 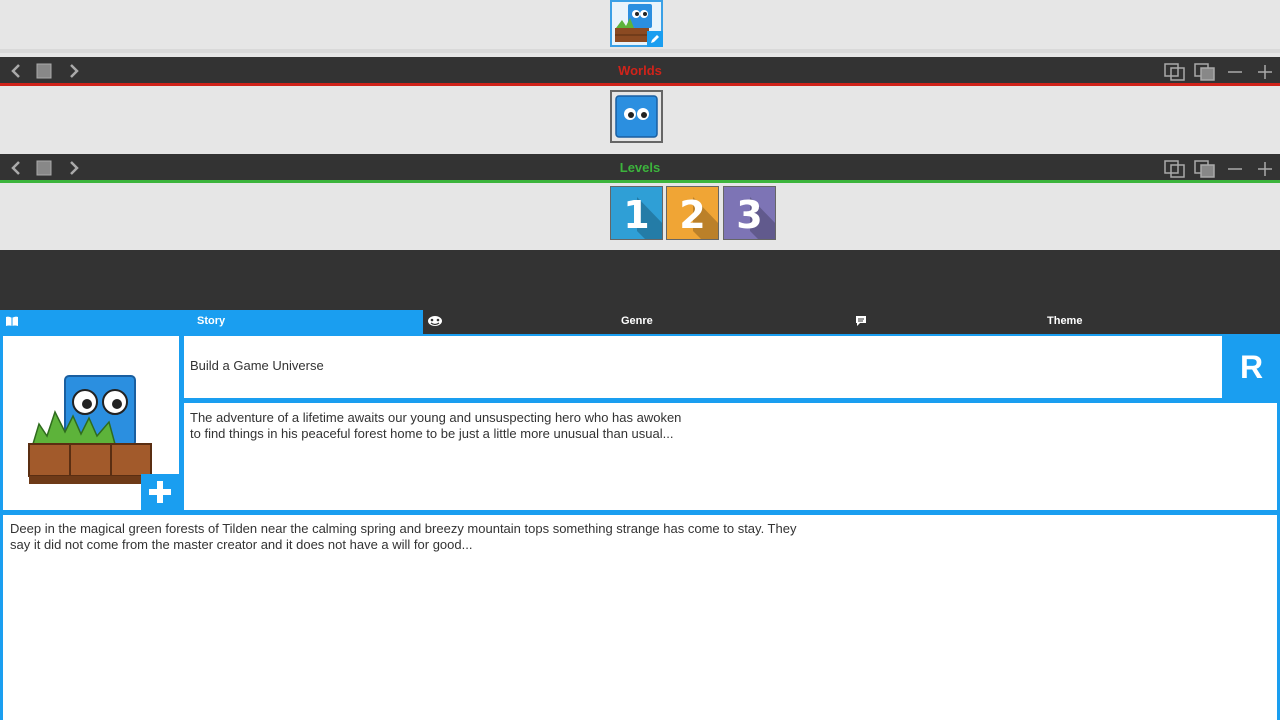 I want to click on randomize-button: R, so click(x=1251, y=367).